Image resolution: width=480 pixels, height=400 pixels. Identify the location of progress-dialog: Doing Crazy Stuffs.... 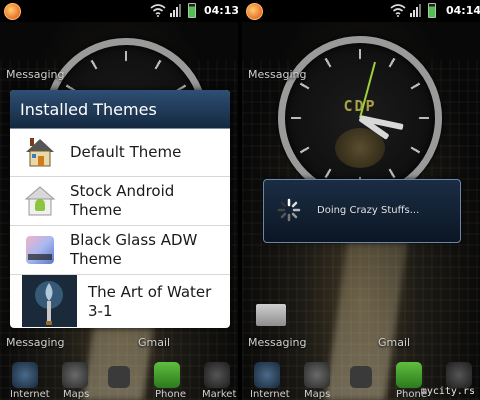
(362, 211).